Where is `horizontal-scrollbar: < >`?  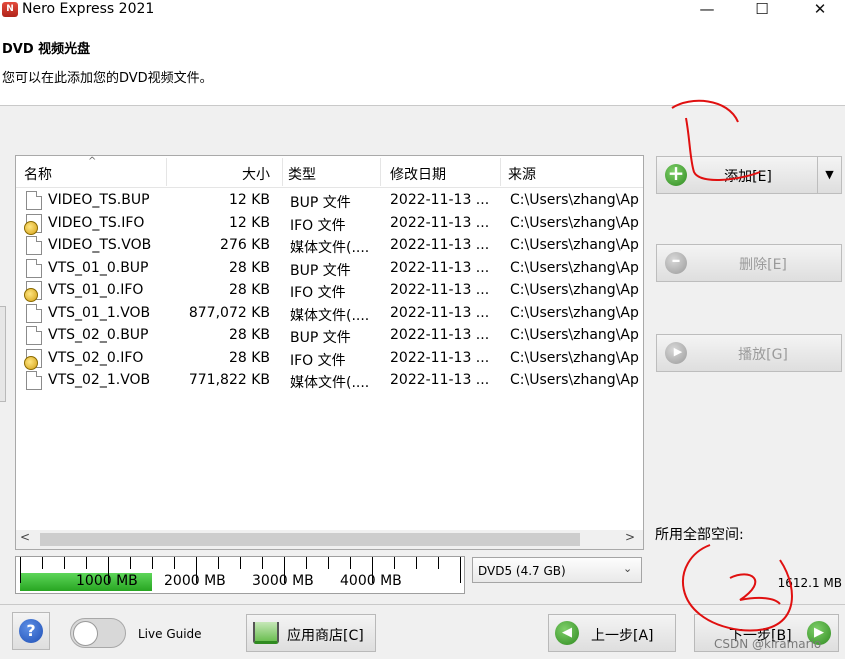 horizontal-scrollbar: < > is located at coordinates (329, 539).